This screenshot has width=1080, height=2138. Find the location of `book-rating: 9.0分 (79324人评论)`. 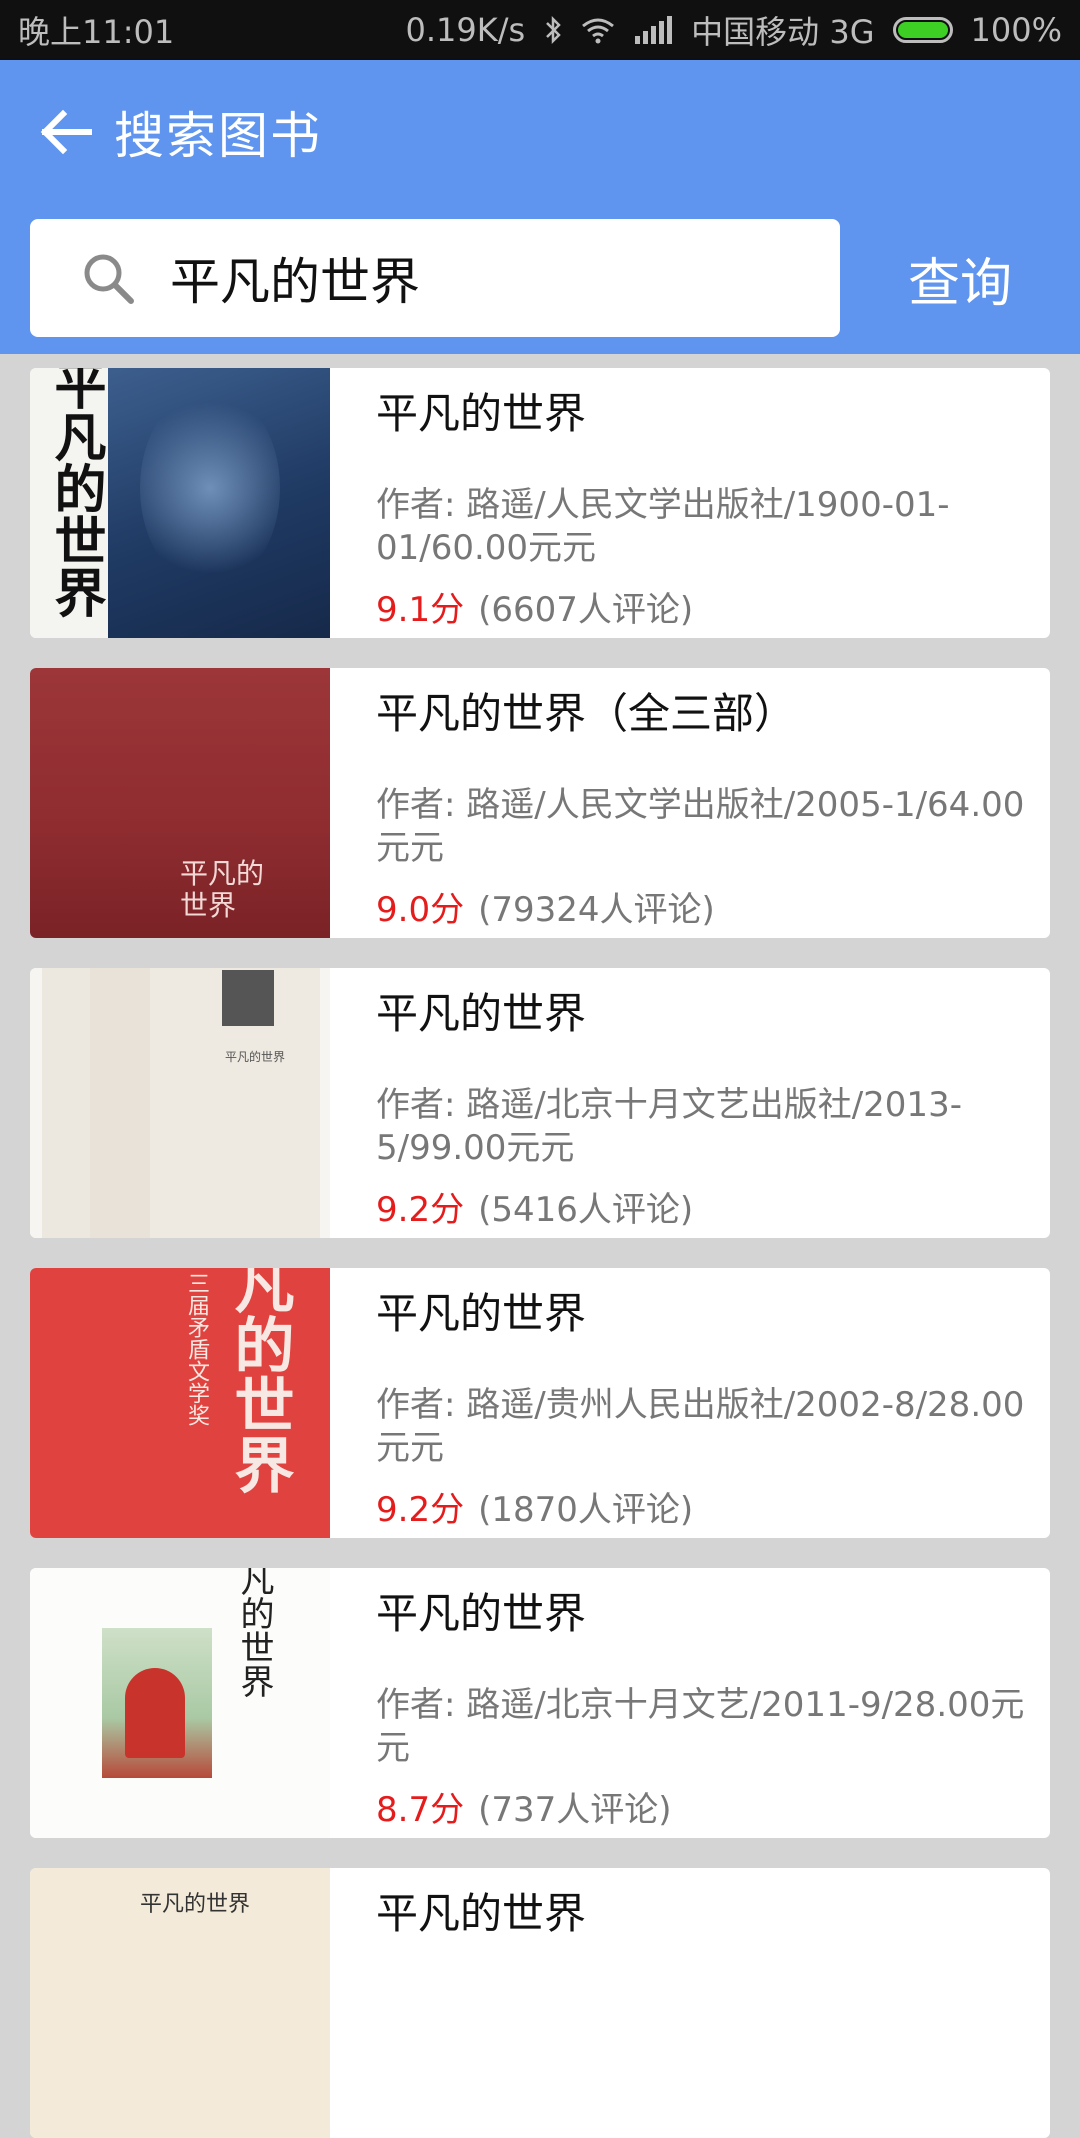

book-rating: 9.0分 (79324人评论) is located at coordinates (545, 906).